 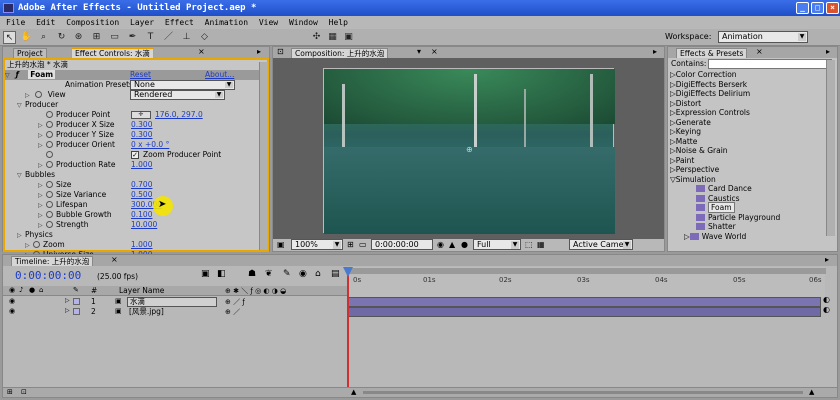 What do you see at coordinates (811, 392) in the screenshot?
I see `zoom-in-icon: ▲` at bounding box center [811, 392].